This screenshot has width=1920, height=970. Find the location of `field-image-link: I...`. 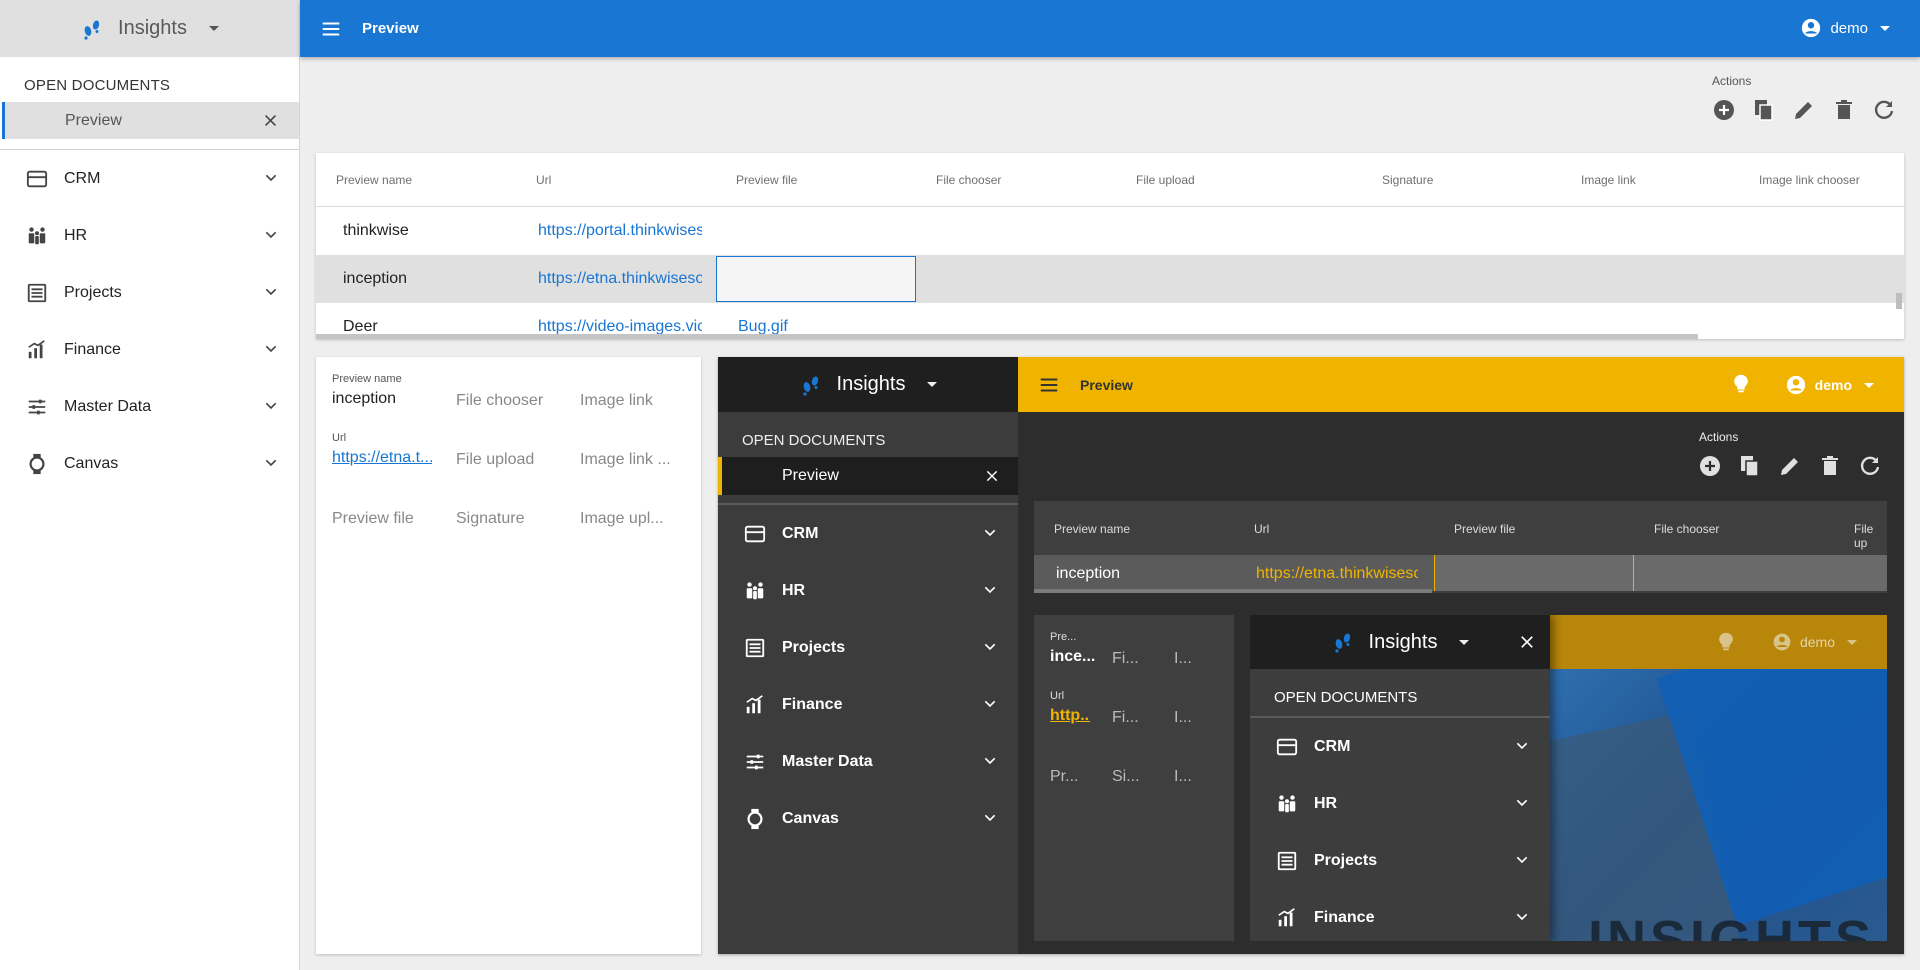

field-image-link: I... is located at coordinates (1183, 659).